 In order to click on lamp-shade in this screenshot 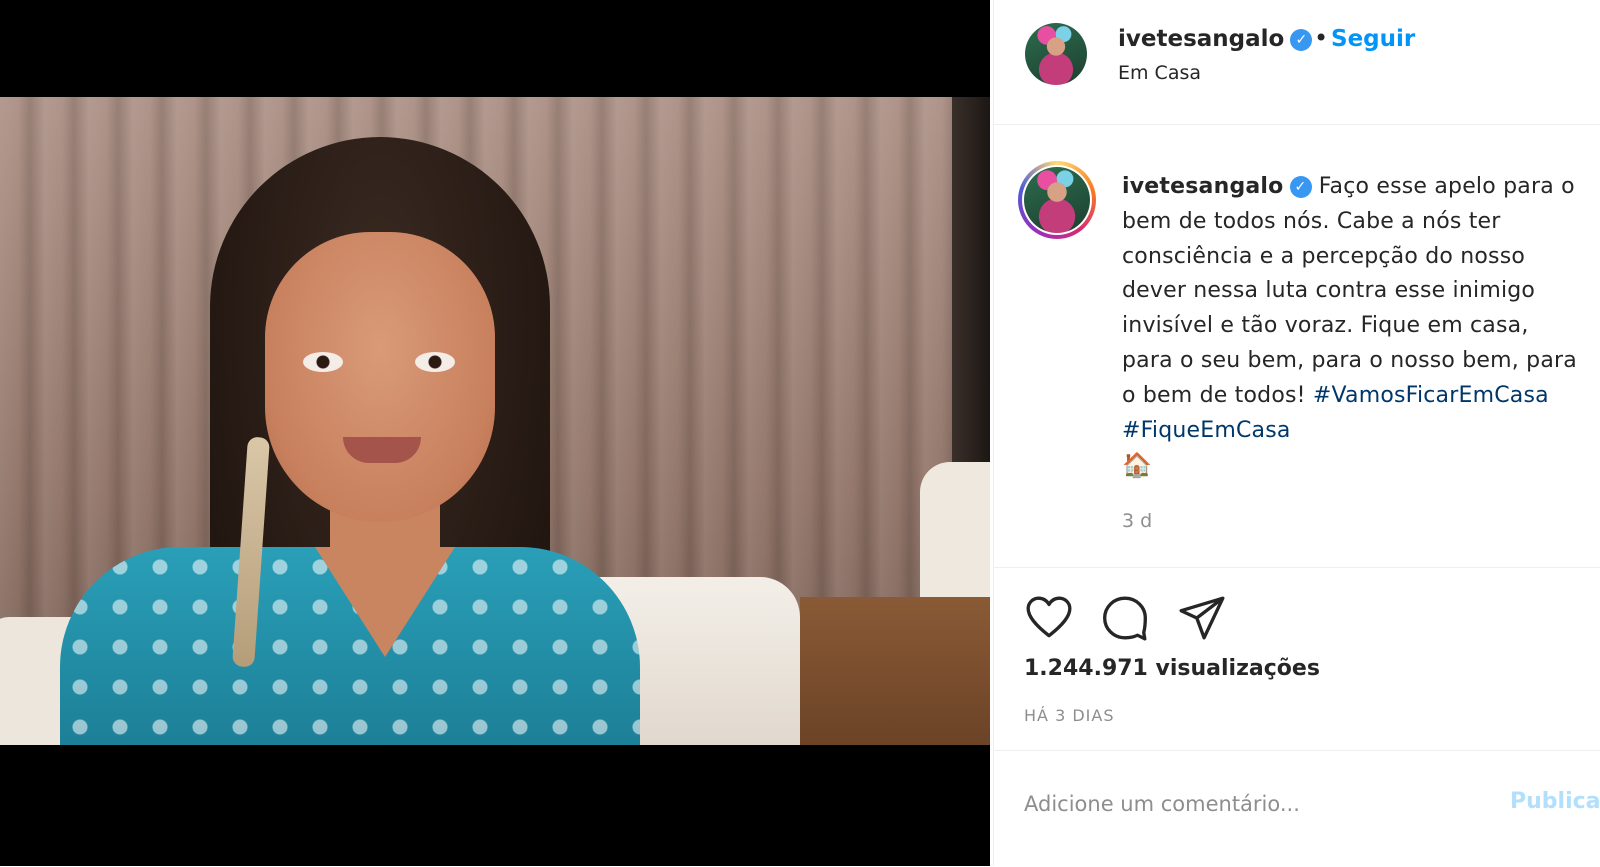, I will do `click(955, 537)`.